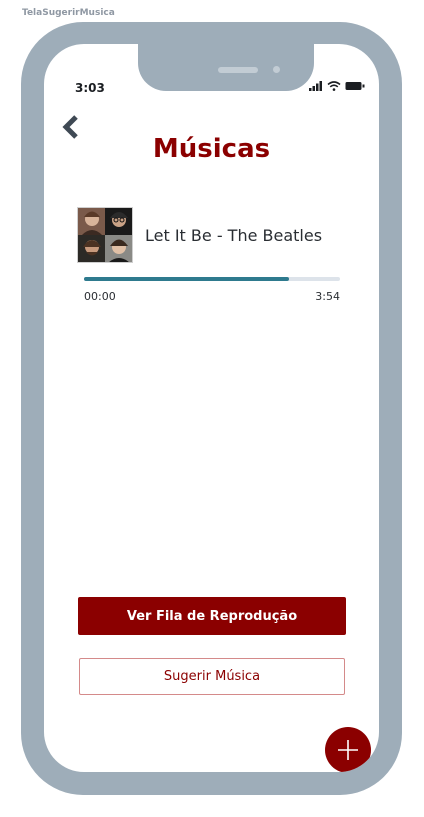 The image size is (424, 817). I want to click on progress-bar, so click(212, 279).